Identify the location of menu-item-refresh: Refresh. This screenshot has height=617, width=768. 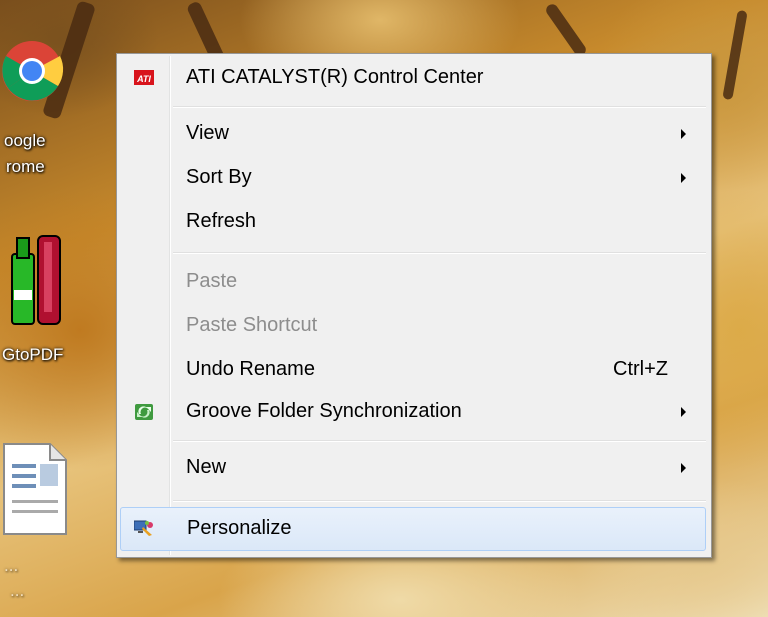
(413, 222).